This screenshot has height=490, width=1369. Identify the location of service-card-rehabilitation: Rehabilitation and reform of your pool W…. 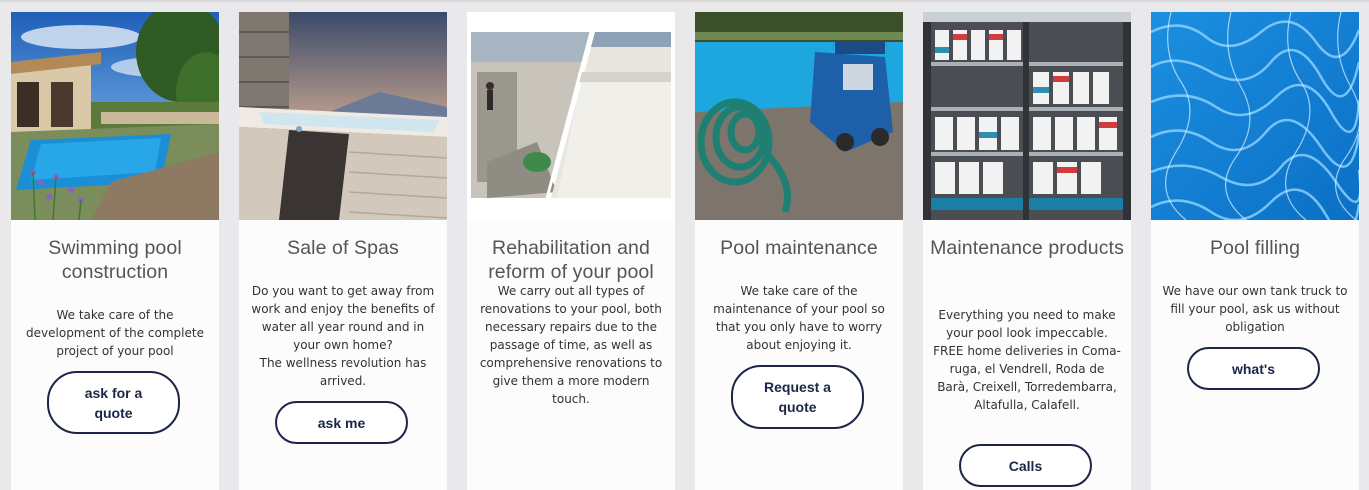
(571, 251).